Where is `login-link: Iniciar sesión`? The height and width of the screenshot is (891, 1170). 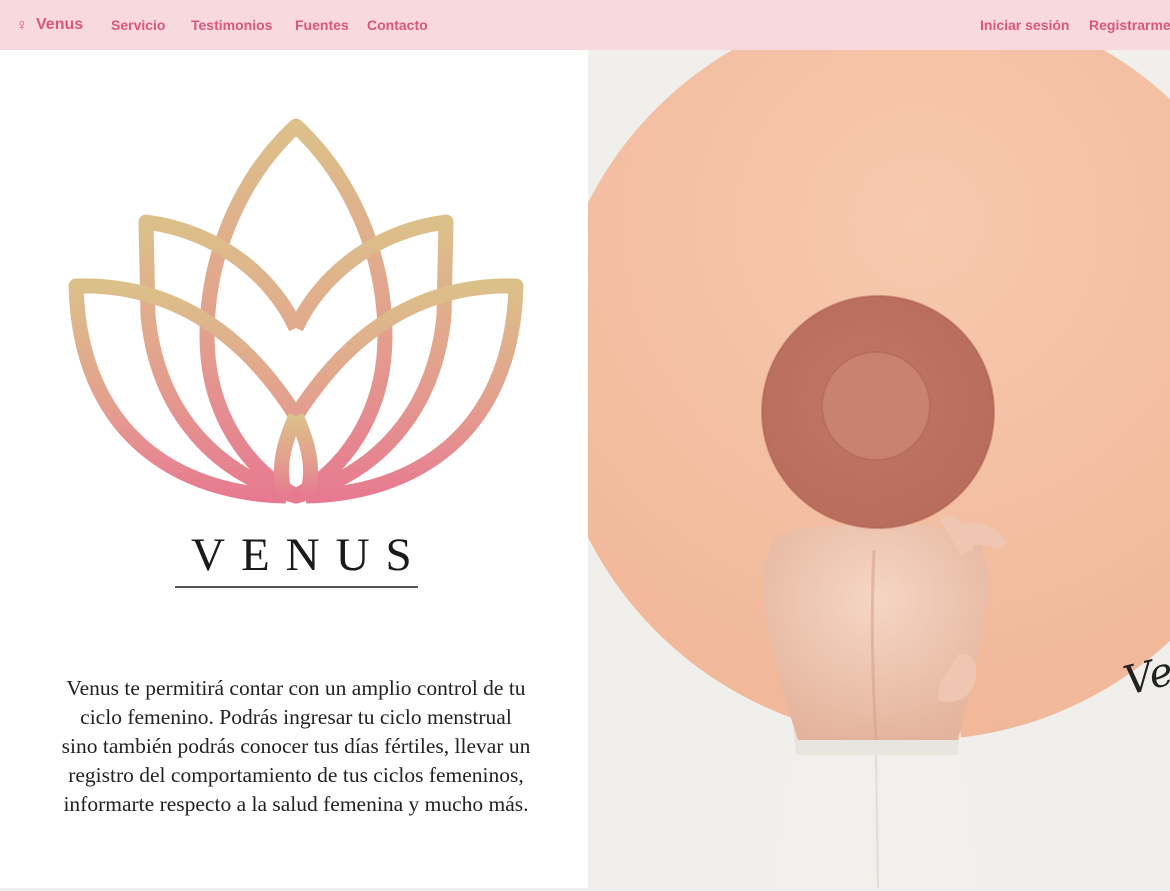
login-link: Iniciar sesión is located at coordinates (1024, 25).